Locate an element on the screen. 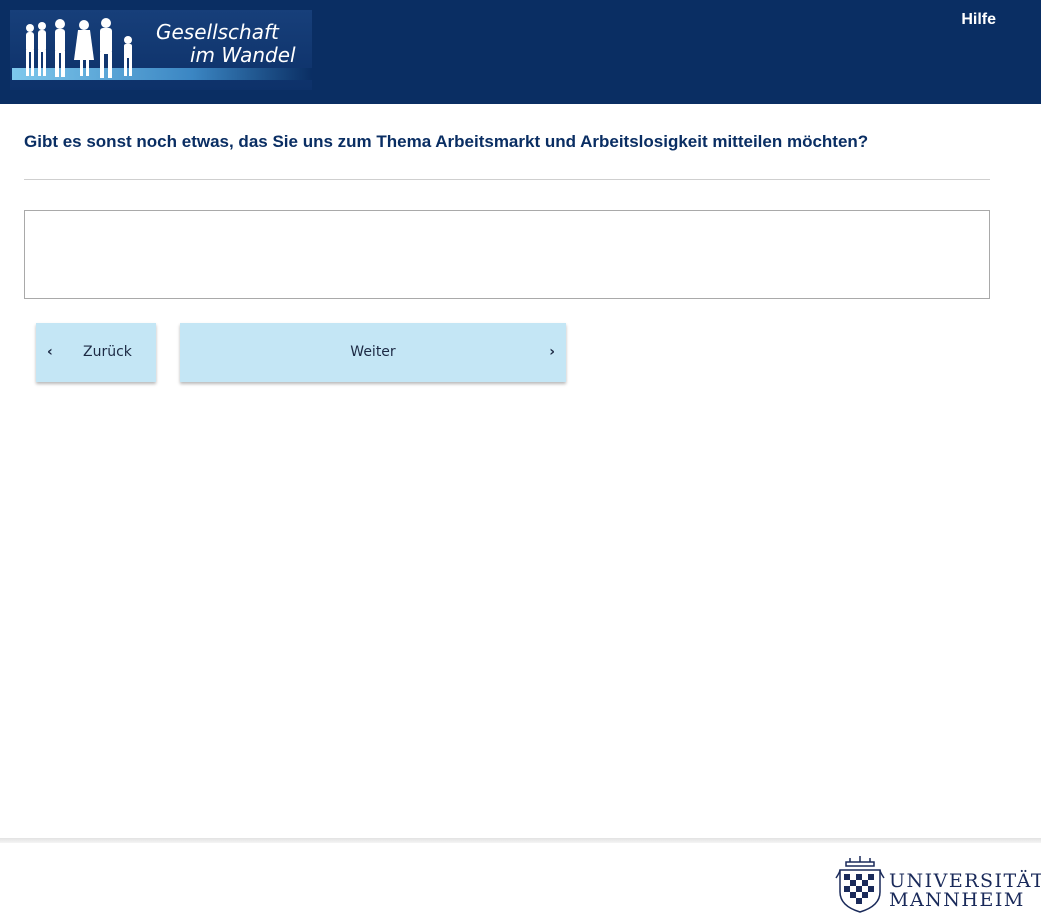 This screenshot has height=919, width=1041. next-button: Weiter › is located at coordinates (373, 352).